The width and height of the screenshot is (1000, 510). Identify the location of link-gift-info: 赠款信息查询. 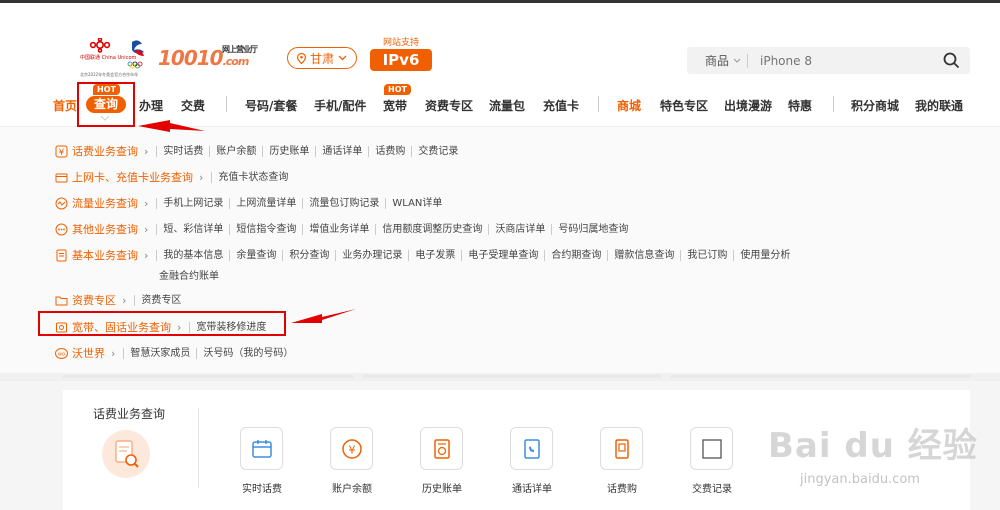
(643, 255).